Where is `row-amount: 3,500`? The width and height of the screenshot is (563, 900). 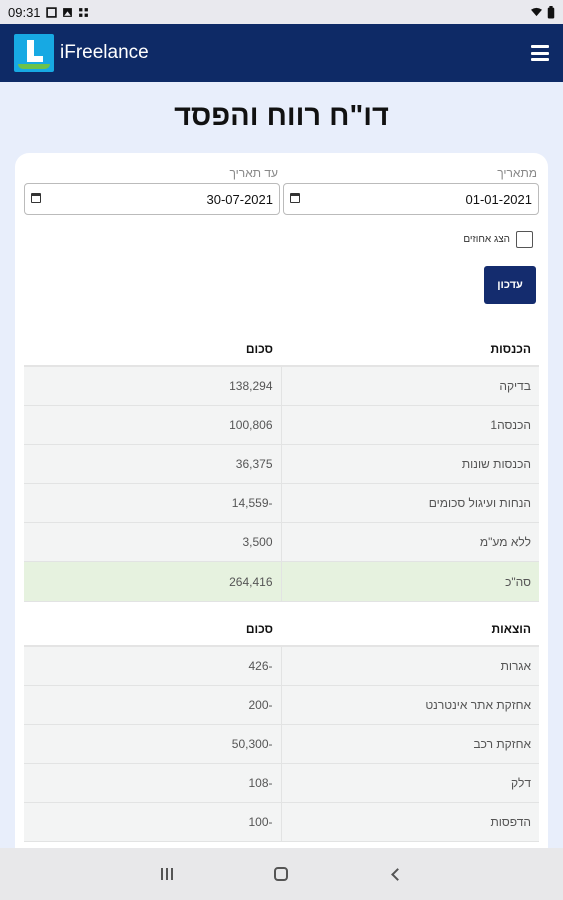 row-amount: 3,500 is located at coordinates (152, 542).